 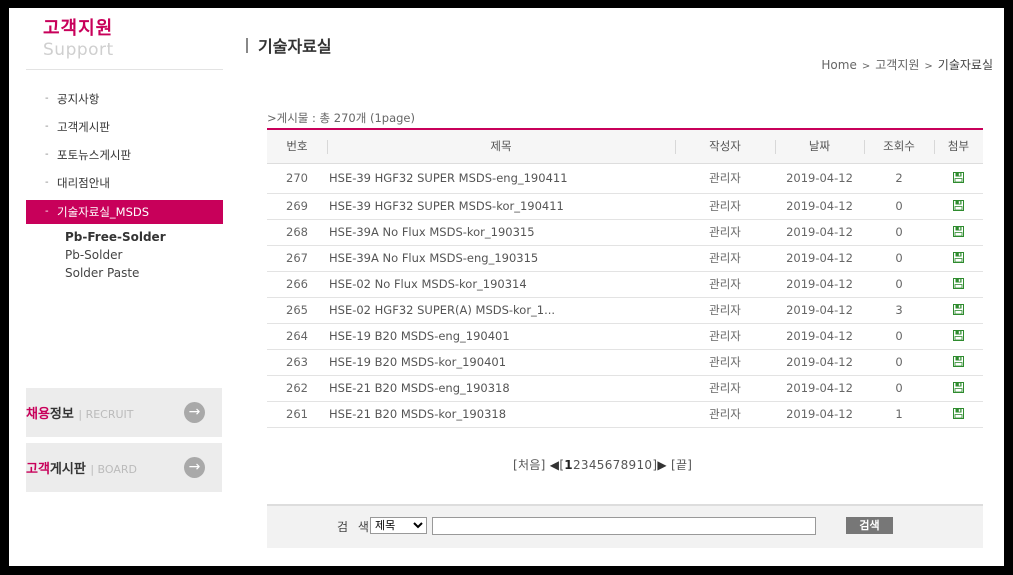 I want to click on pager-first: [처음], so click(x=529, y=465).